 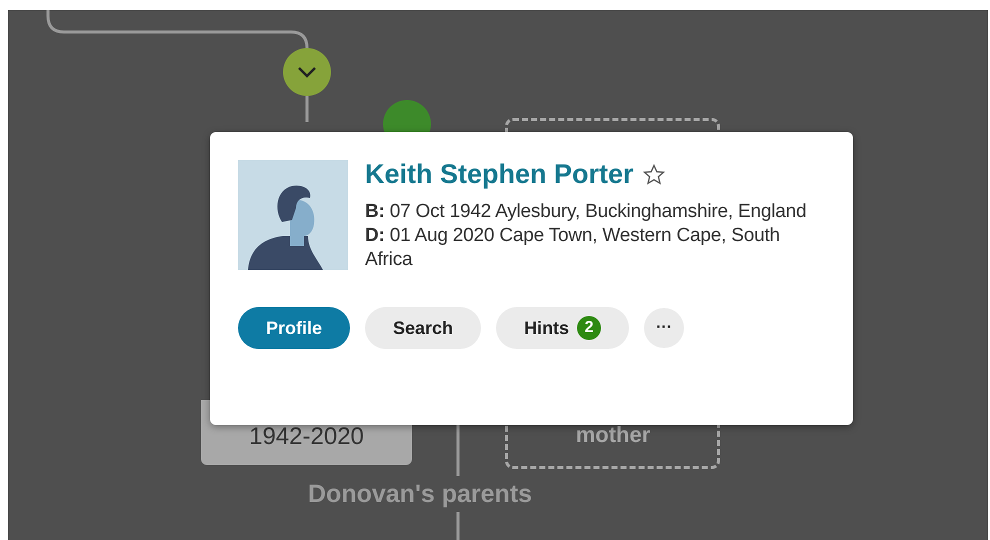 I want to click on search-button: Search, so click(x=423, y=328).